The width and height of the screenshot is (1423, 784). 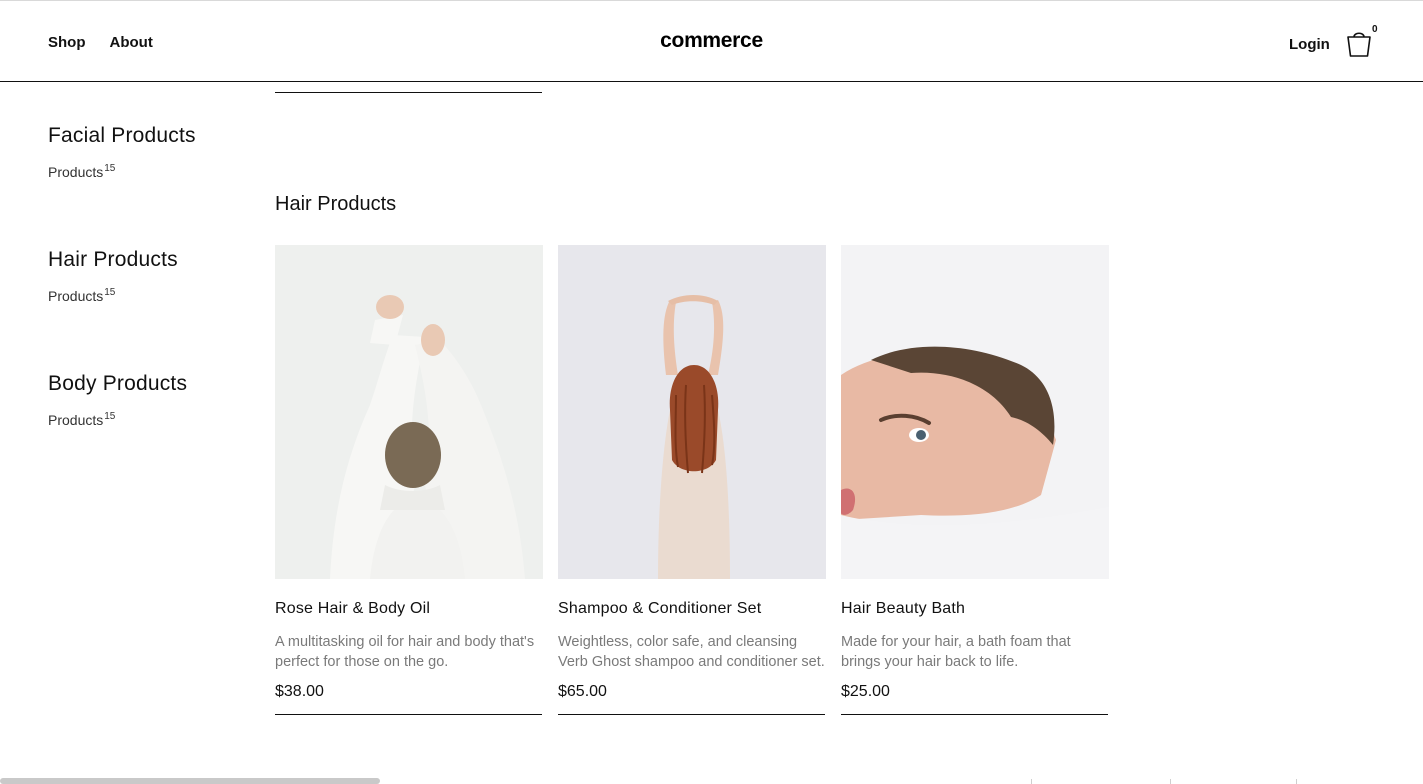 I want to click on product-name: Hair Beauty Bath, so click(x=975, y=609).